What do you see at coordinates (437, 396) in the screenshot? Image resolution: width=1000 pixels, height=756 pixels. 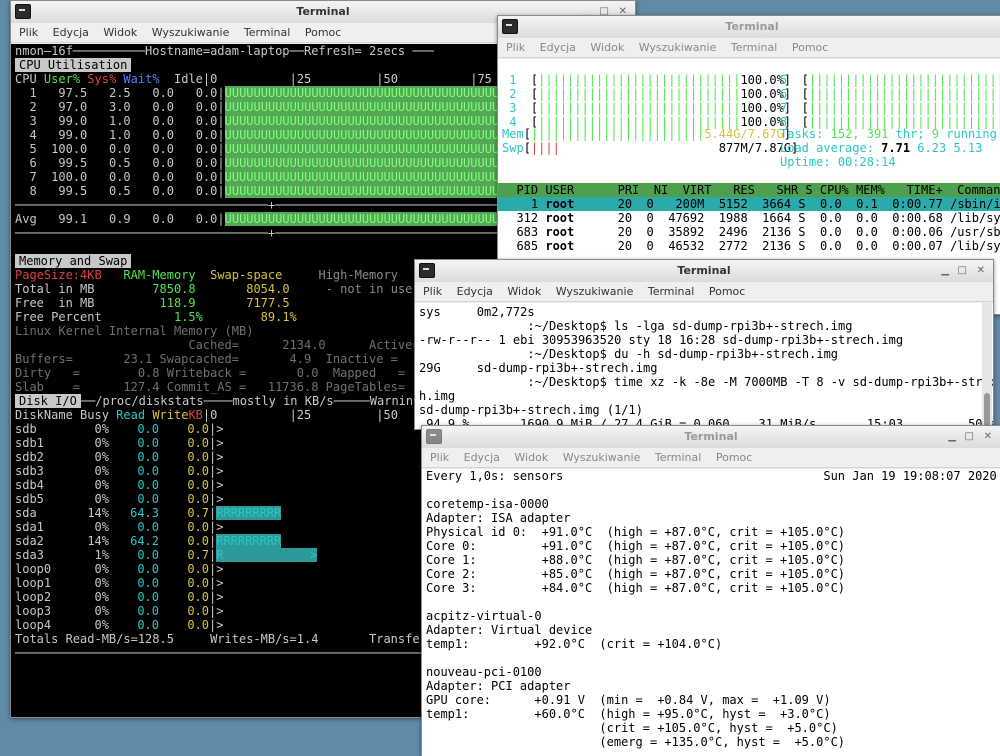 I see `terminal-line: h.img` at bounding box center [437, 396].